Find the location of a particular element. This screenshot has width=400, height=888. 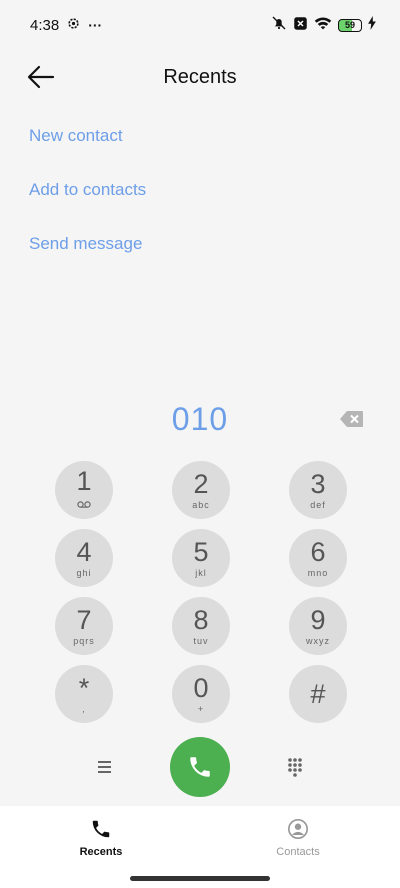

key-letters: , is located at coordinates (84, 709).